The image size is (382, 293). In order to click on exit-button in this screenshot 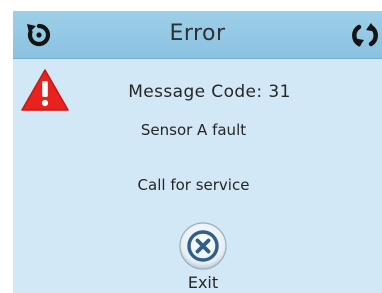, I will do `click(203, 246)`.